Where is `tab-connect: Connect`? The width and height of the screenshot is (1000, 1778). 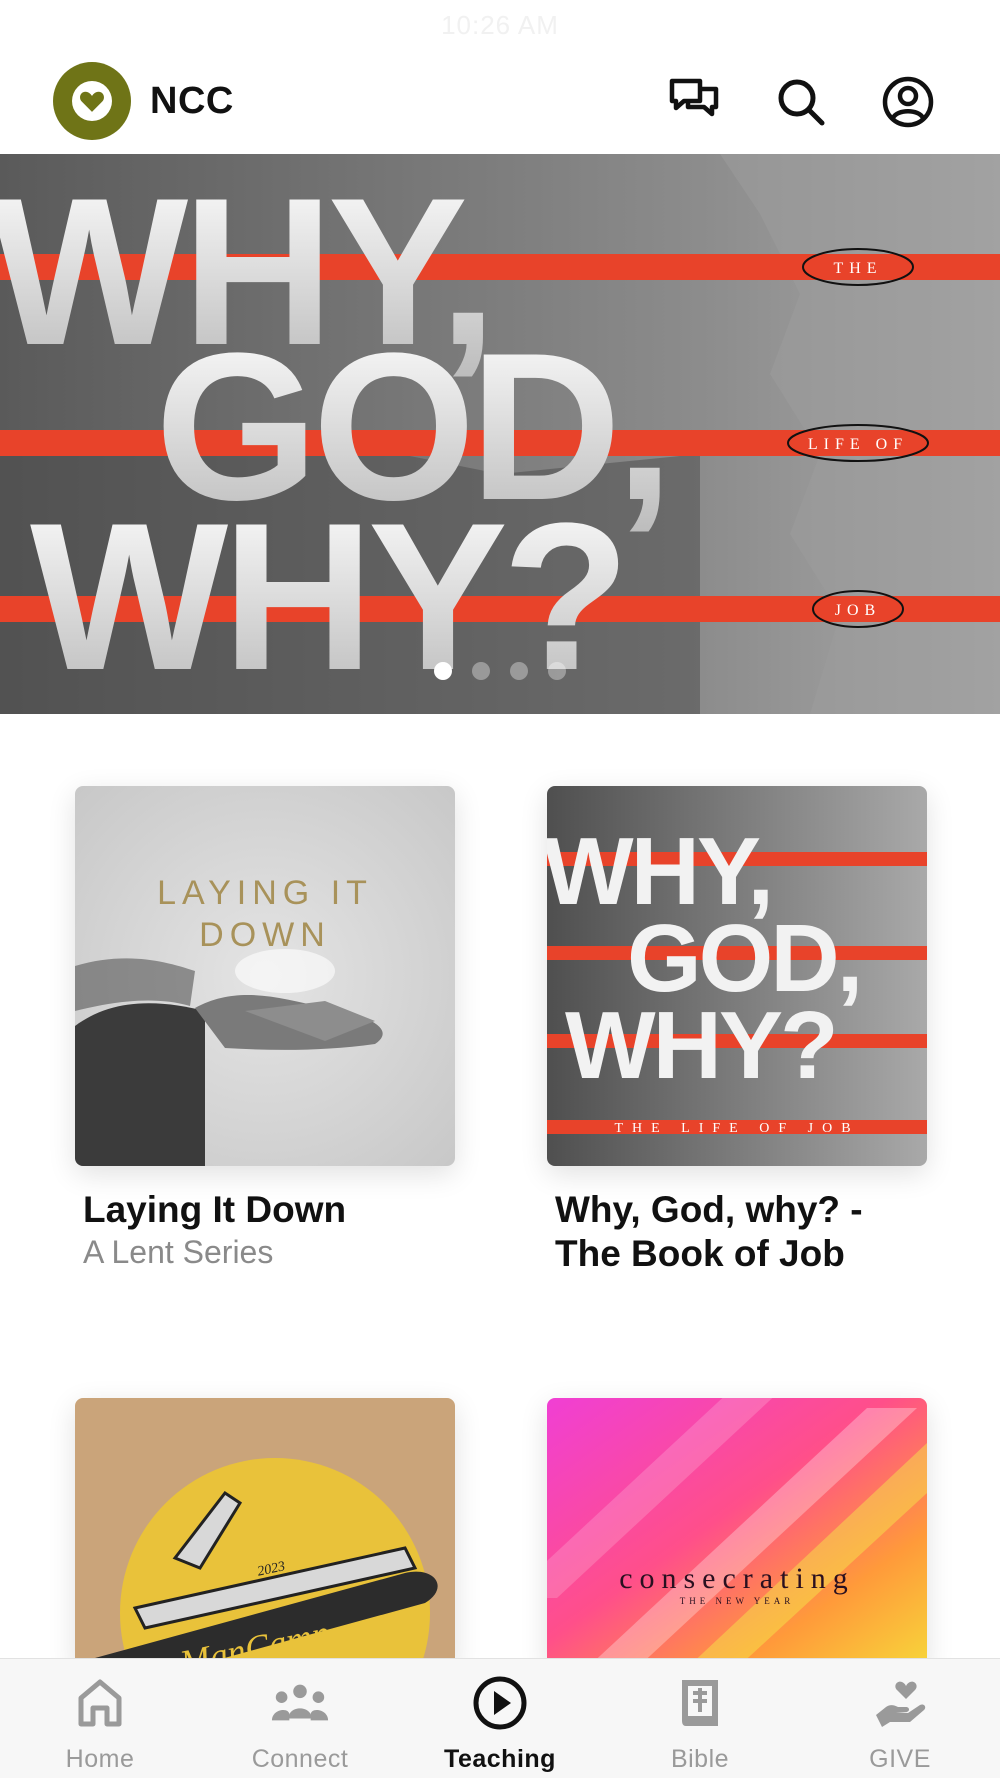
tab-connect: Connect is located at coordinates (300, 1718).